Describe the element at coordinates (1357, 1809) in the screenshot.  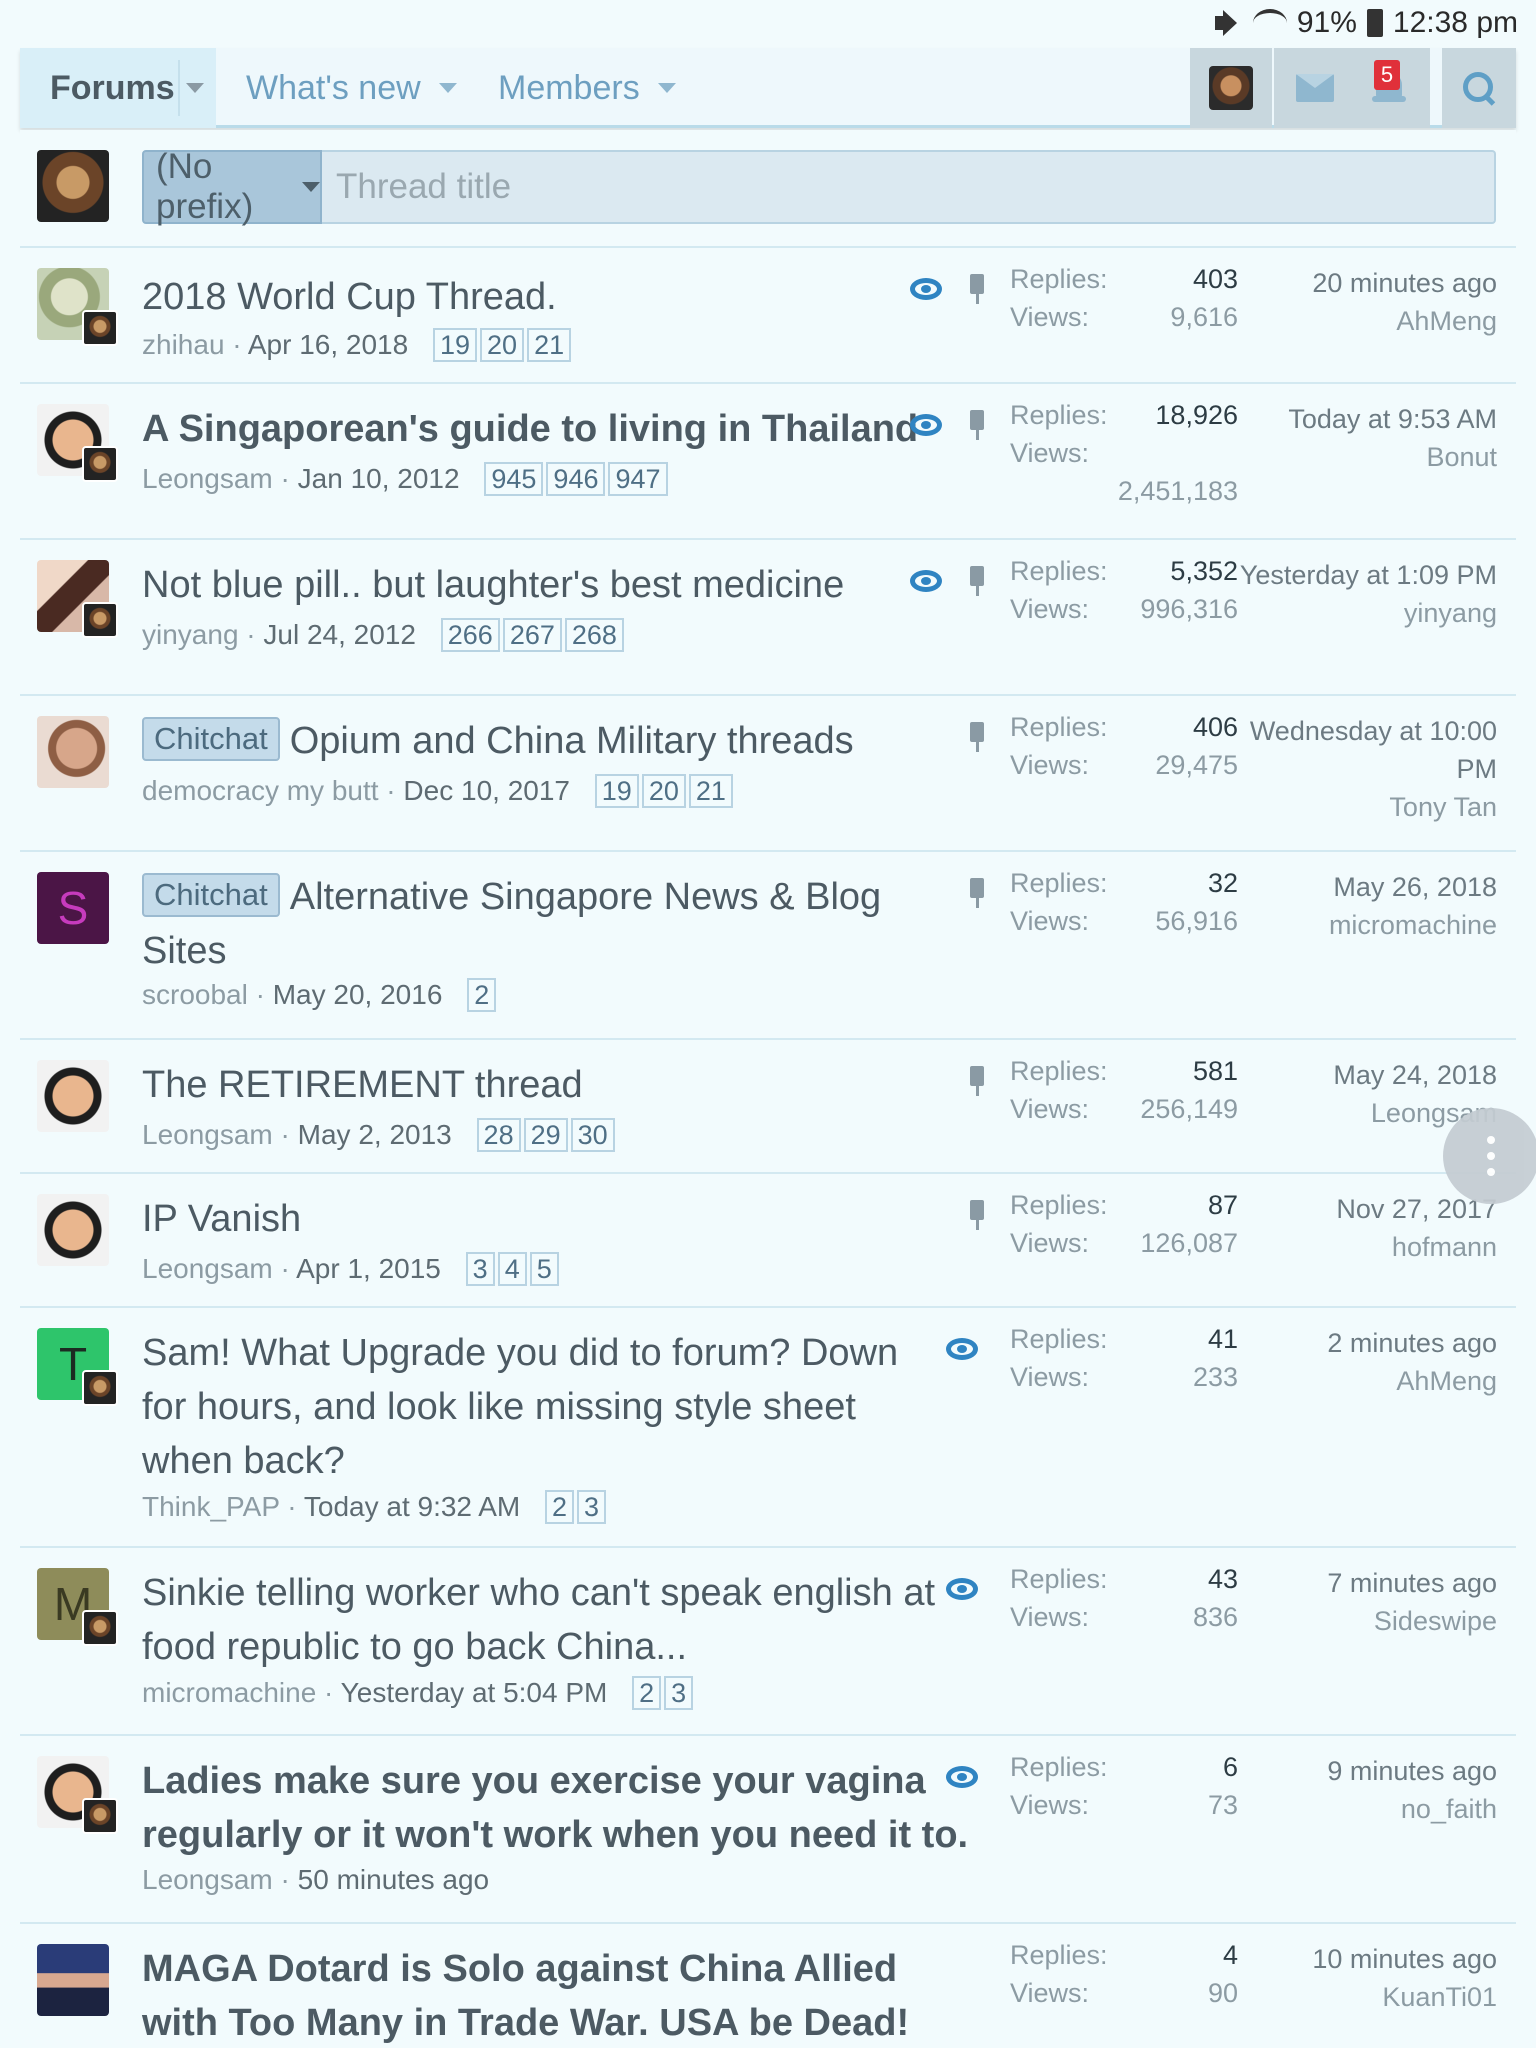
I see `last-post-user: no_faith` at that location.